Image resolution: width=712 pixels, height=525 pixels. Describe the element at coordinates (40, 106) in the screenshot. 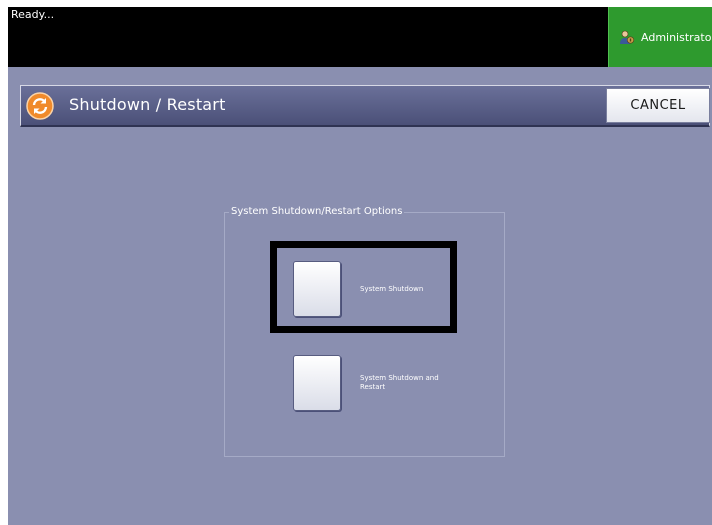

I see `refresh-icon` at that location.